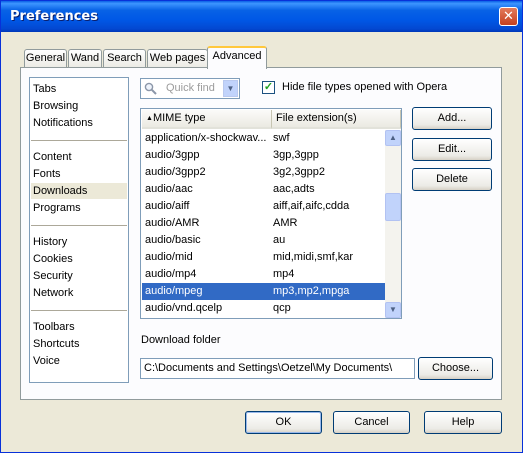 The height and width of the screenshot is (453, 523). What do you see at coordinates (452, 179) in the screenshot?
I see `delete-button: Delete` at bounding box center [452, 179].